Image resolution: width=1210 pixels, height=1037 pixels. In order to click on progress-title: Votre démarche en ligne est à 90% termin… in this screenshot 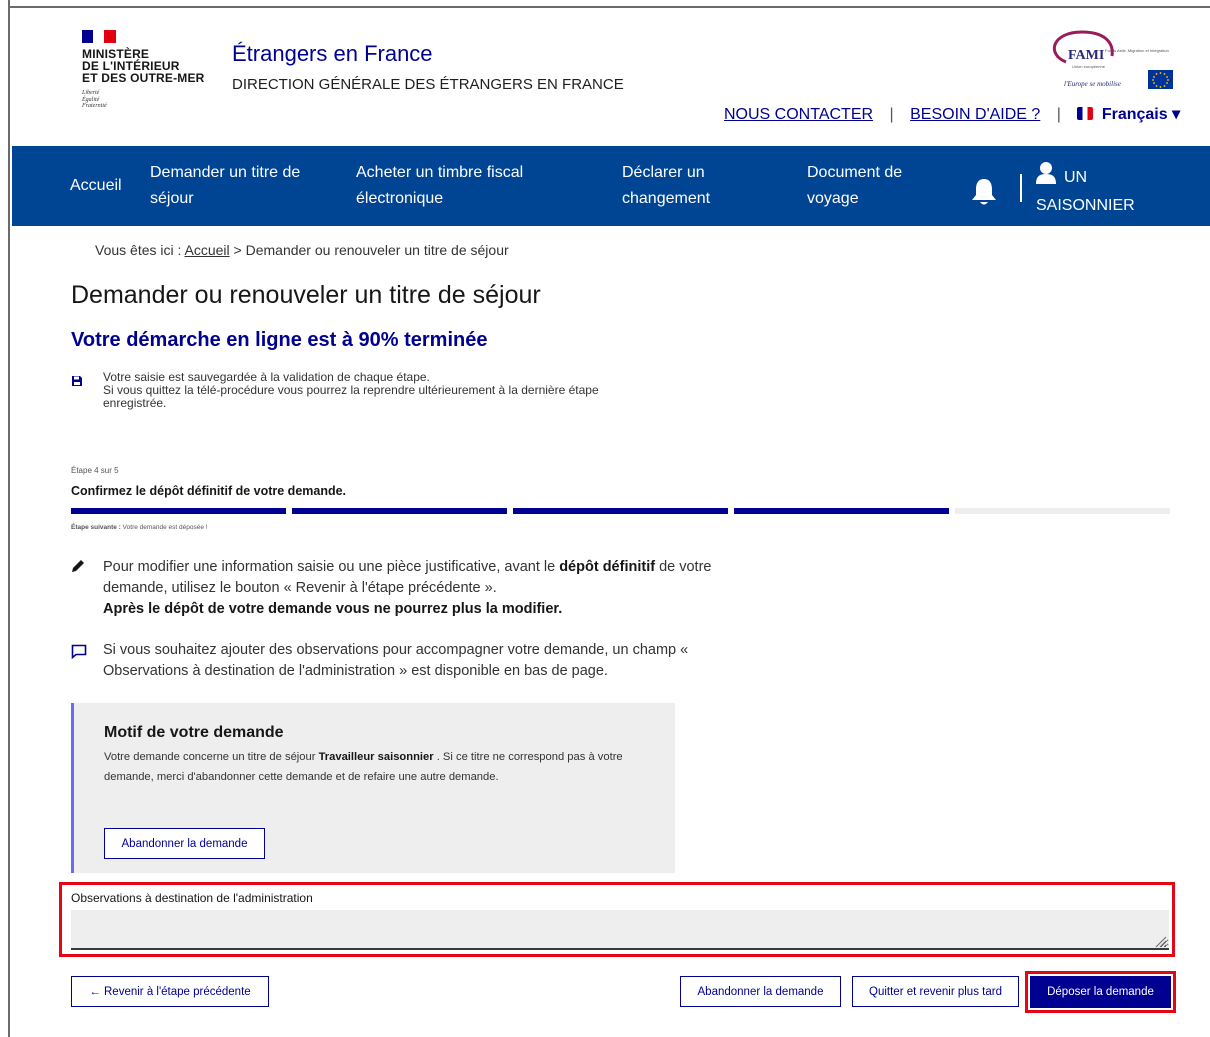, I will do `click(279, 340)`.